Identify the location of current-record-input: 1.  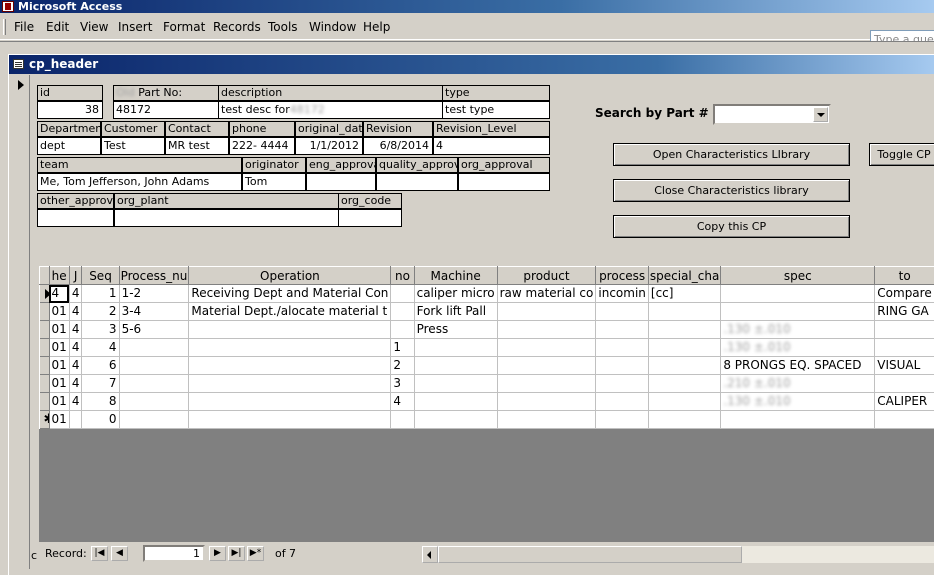
(174, 553).